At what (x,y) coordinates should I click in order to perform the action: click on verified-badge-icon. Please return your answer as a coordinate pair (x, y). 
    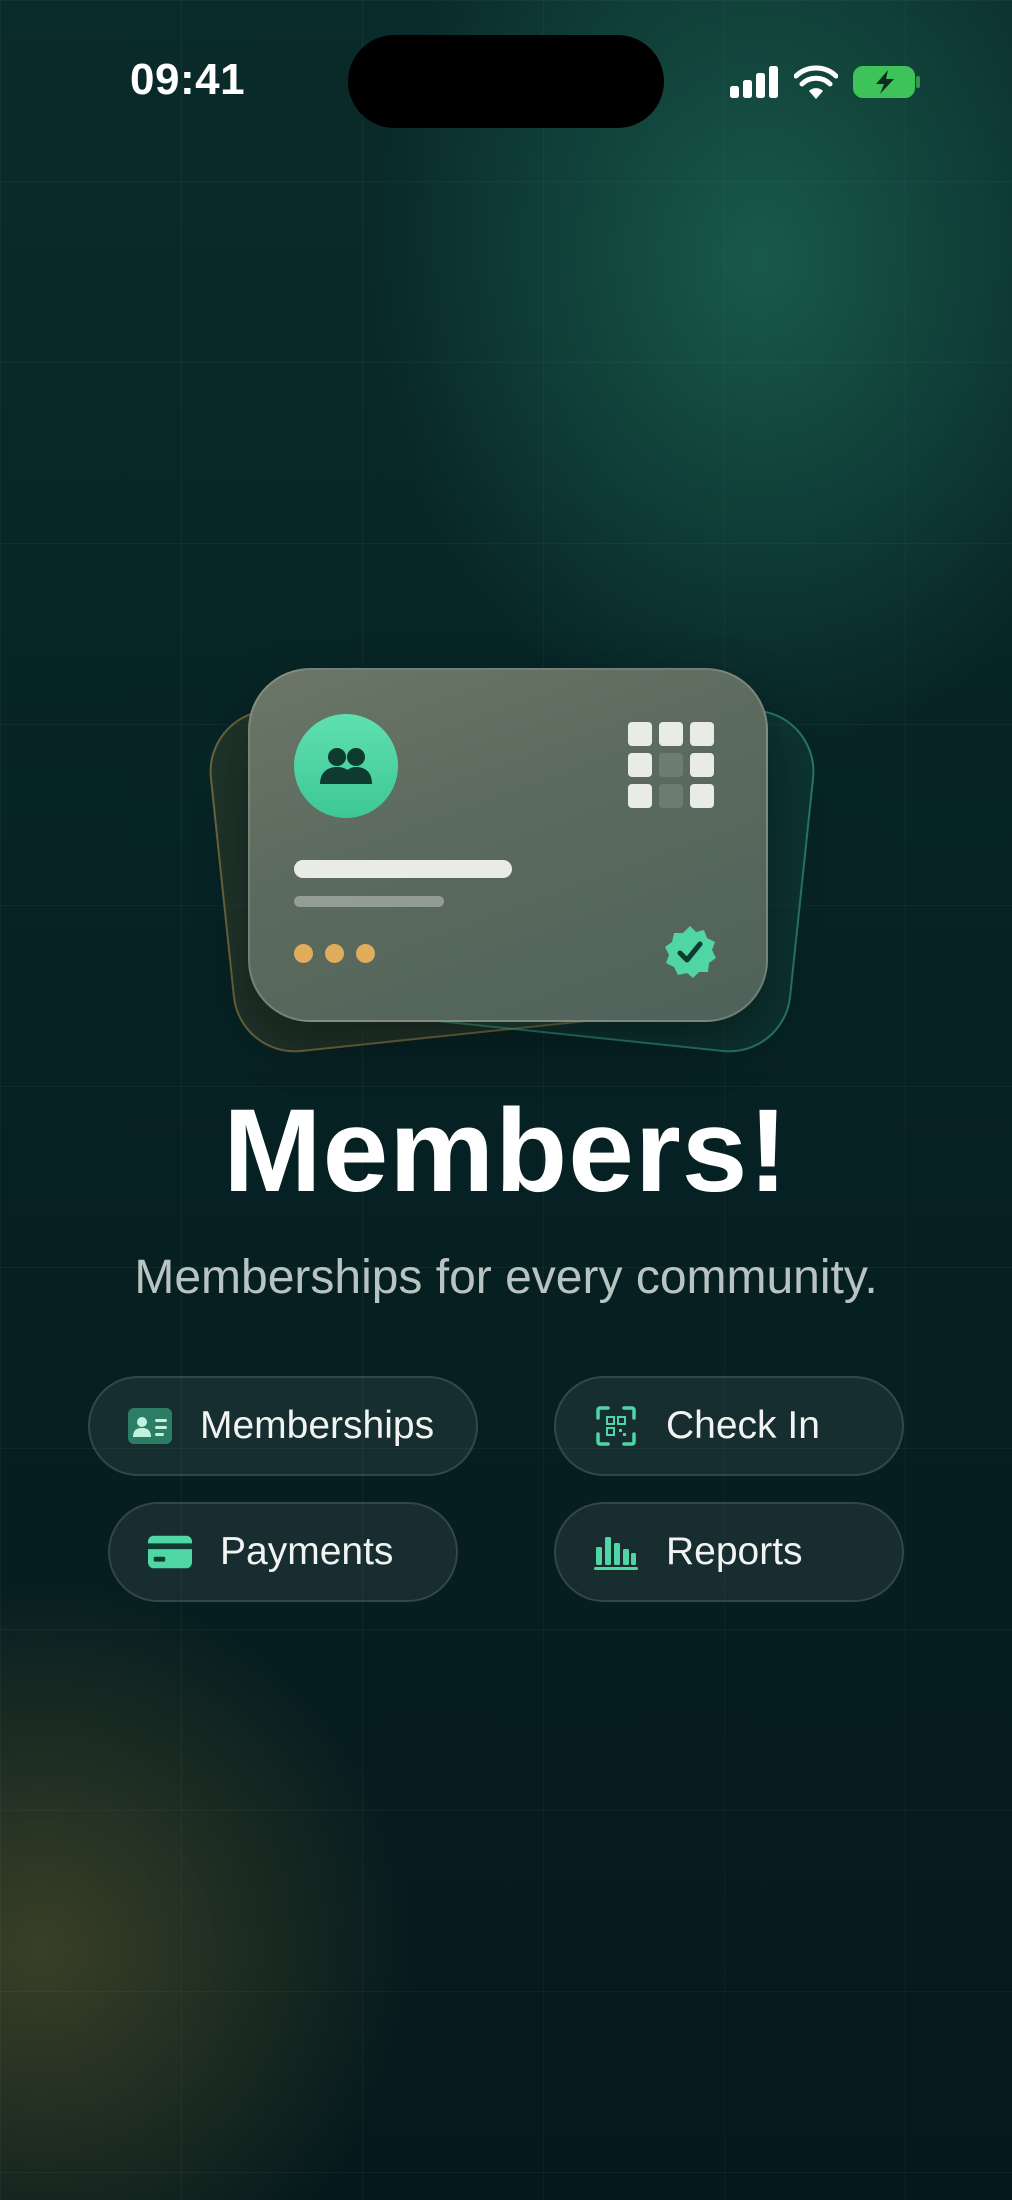
    Looking at the image, I should click on (690, 952).